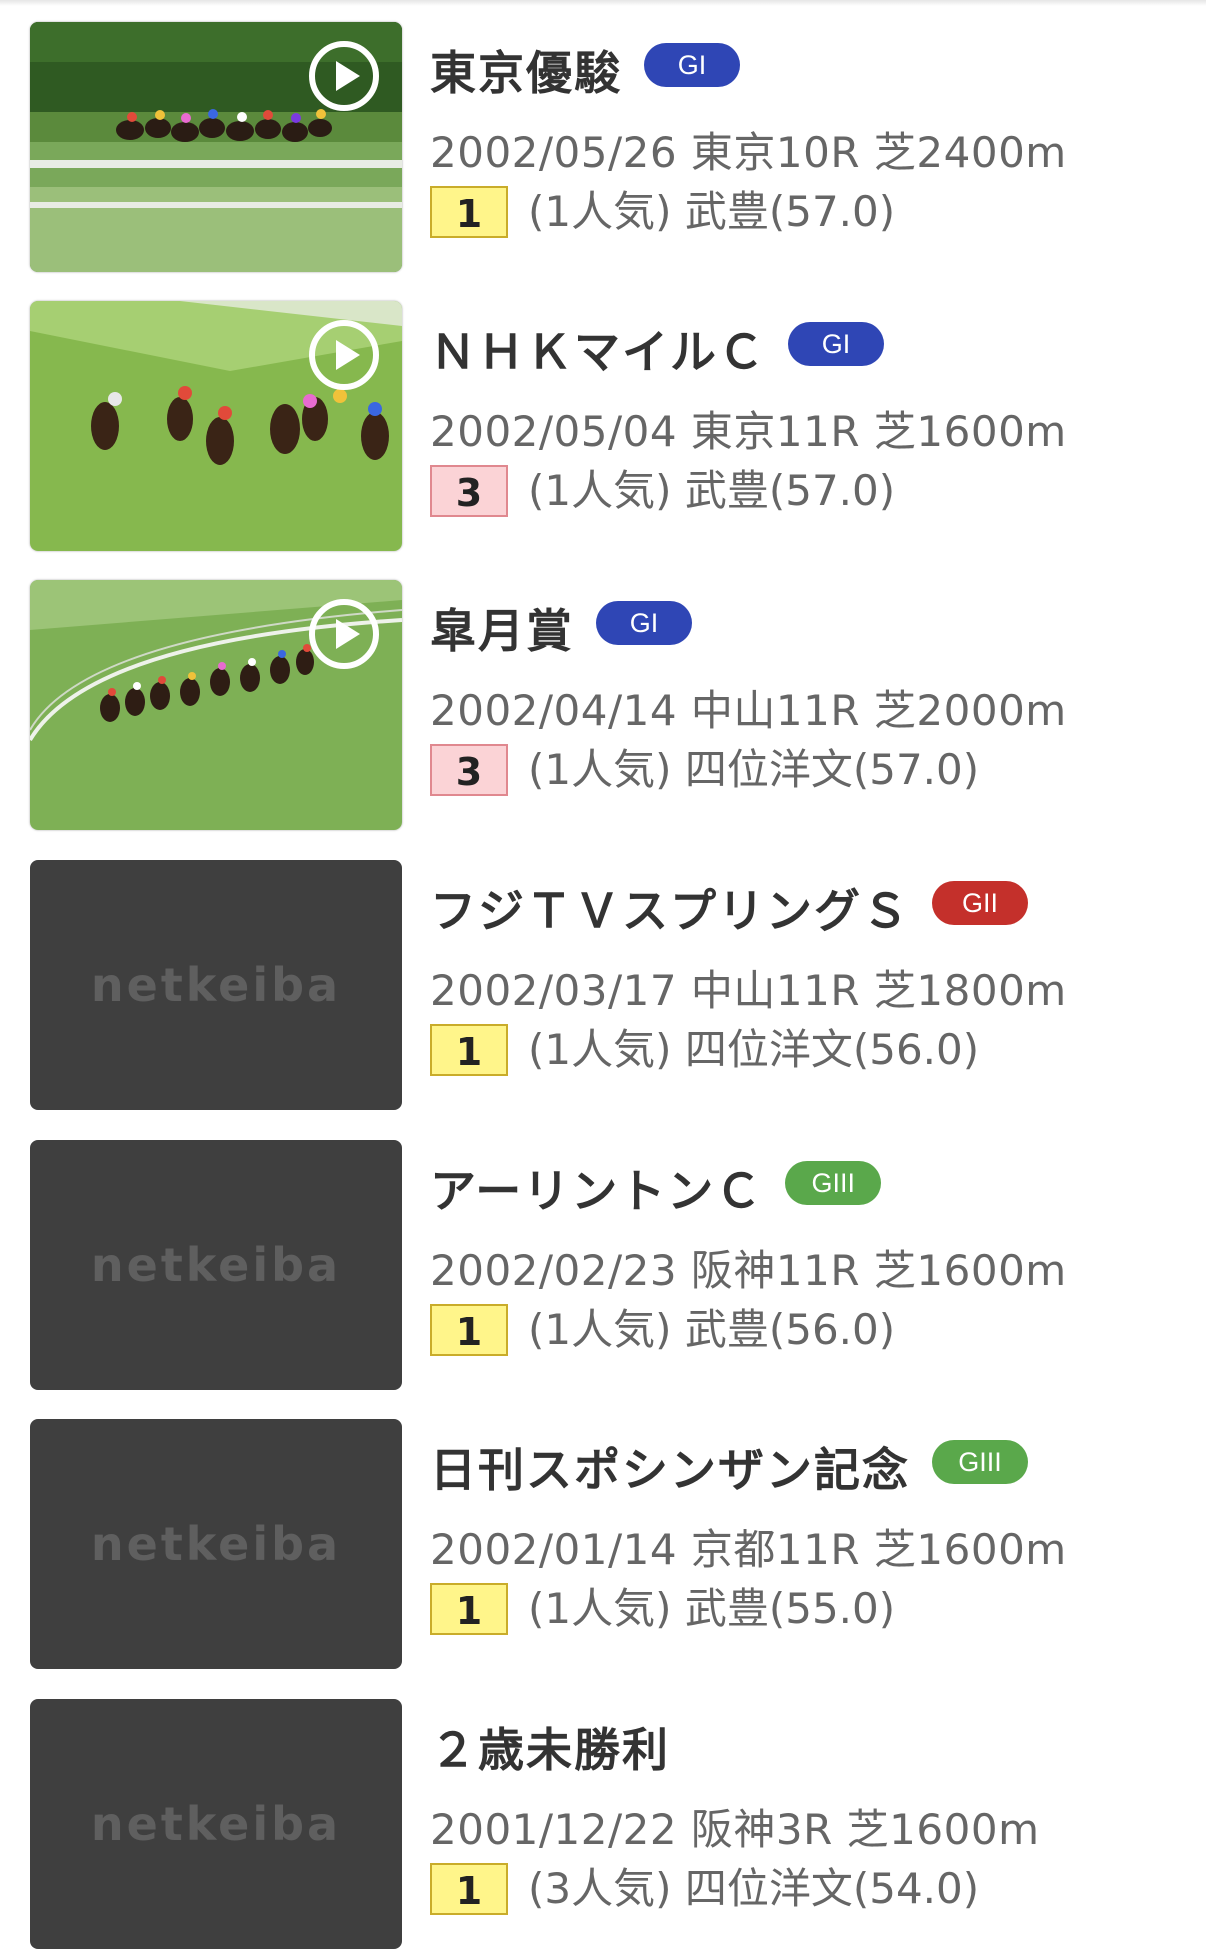 This screenshot has width=1206, height=1957. Describe the element at coordinates (596, 1191) in the screenshot. I see `race-name: アーリントンＣ` at that location.